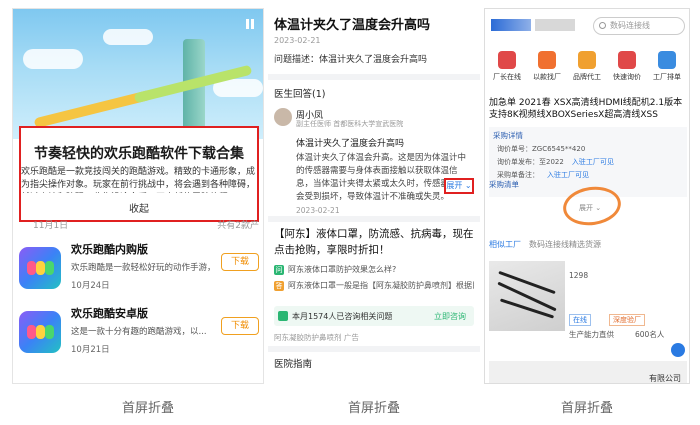  I want to click on app-name: 欢乐跑酷安卓版, so click(109, 313).